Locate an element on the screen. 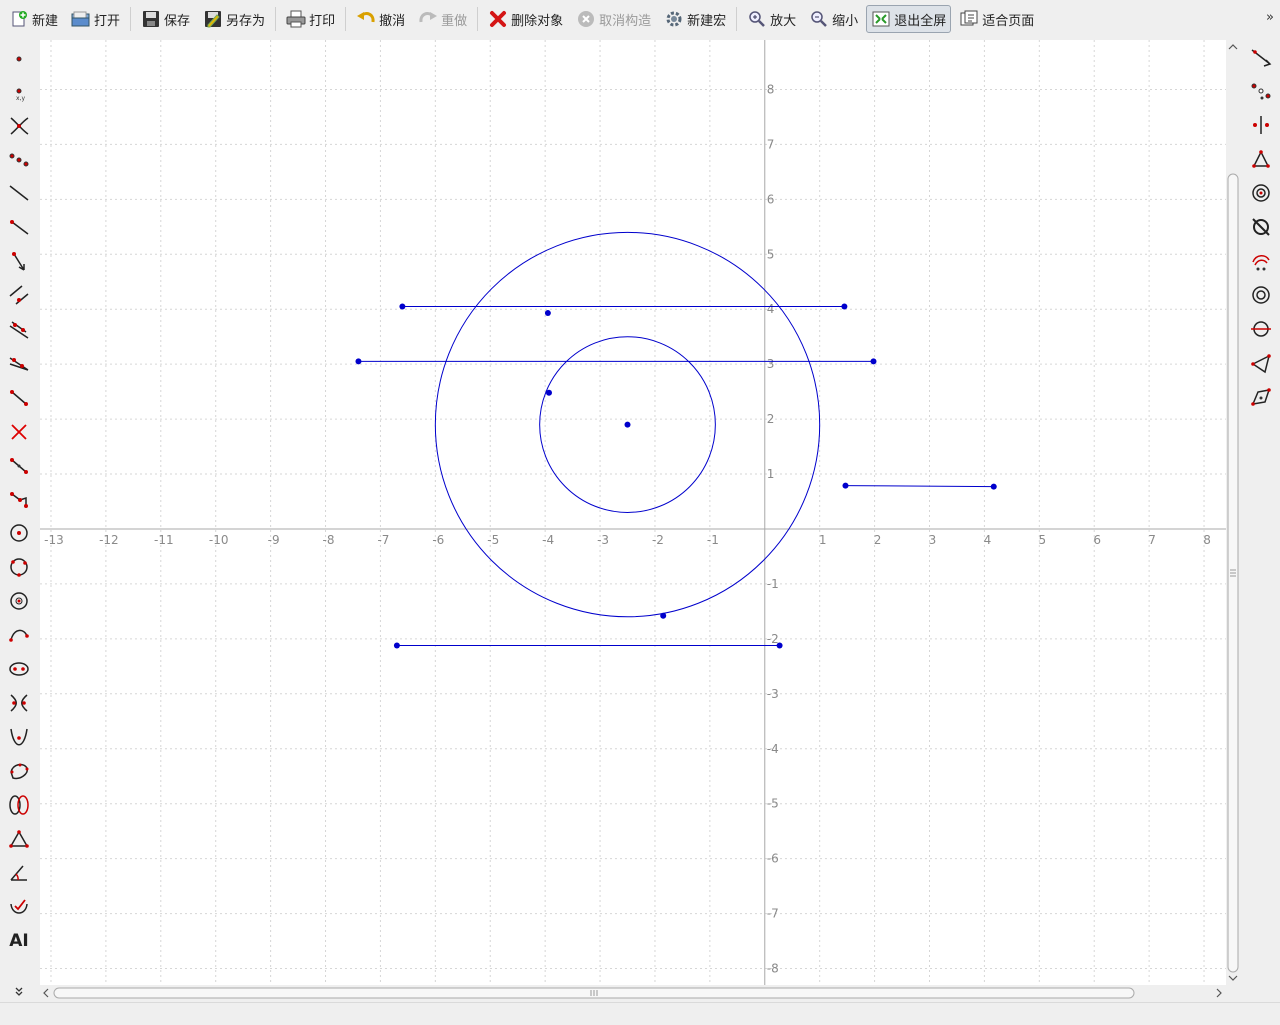  svg-text: x,y is located at coordinates (20, 98).